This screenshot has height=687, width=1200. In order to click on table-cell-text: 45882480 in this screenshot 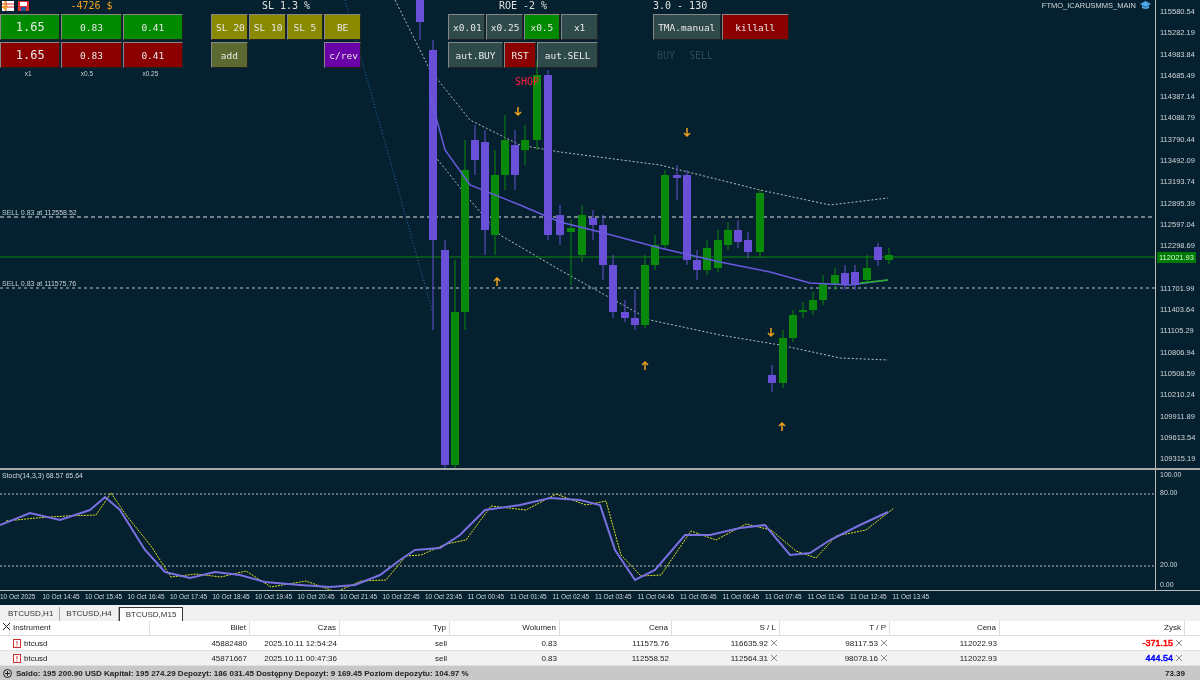, I will do `click(229, 643)`.